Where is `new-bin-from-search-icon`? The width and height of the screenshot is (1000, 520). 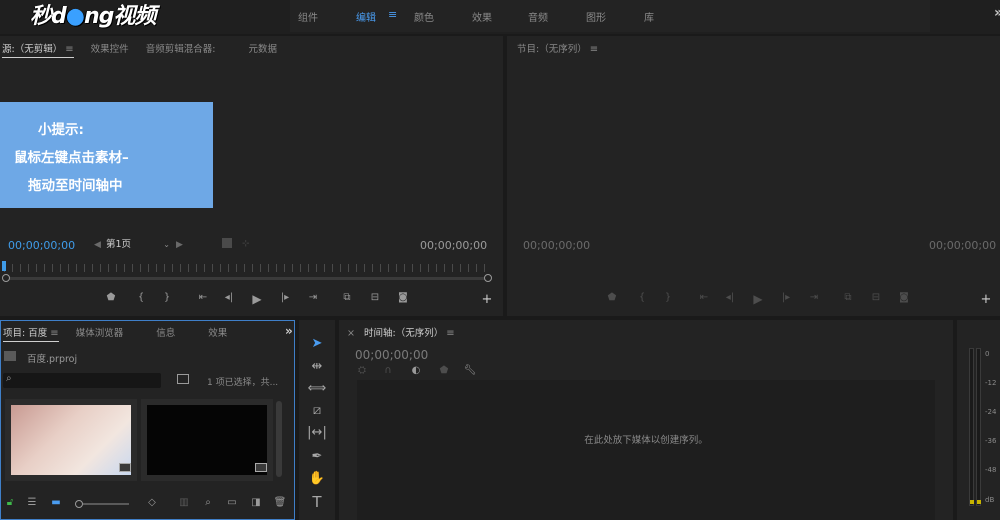 new-bin-from-search-icon is located at coordinates (183, 379).